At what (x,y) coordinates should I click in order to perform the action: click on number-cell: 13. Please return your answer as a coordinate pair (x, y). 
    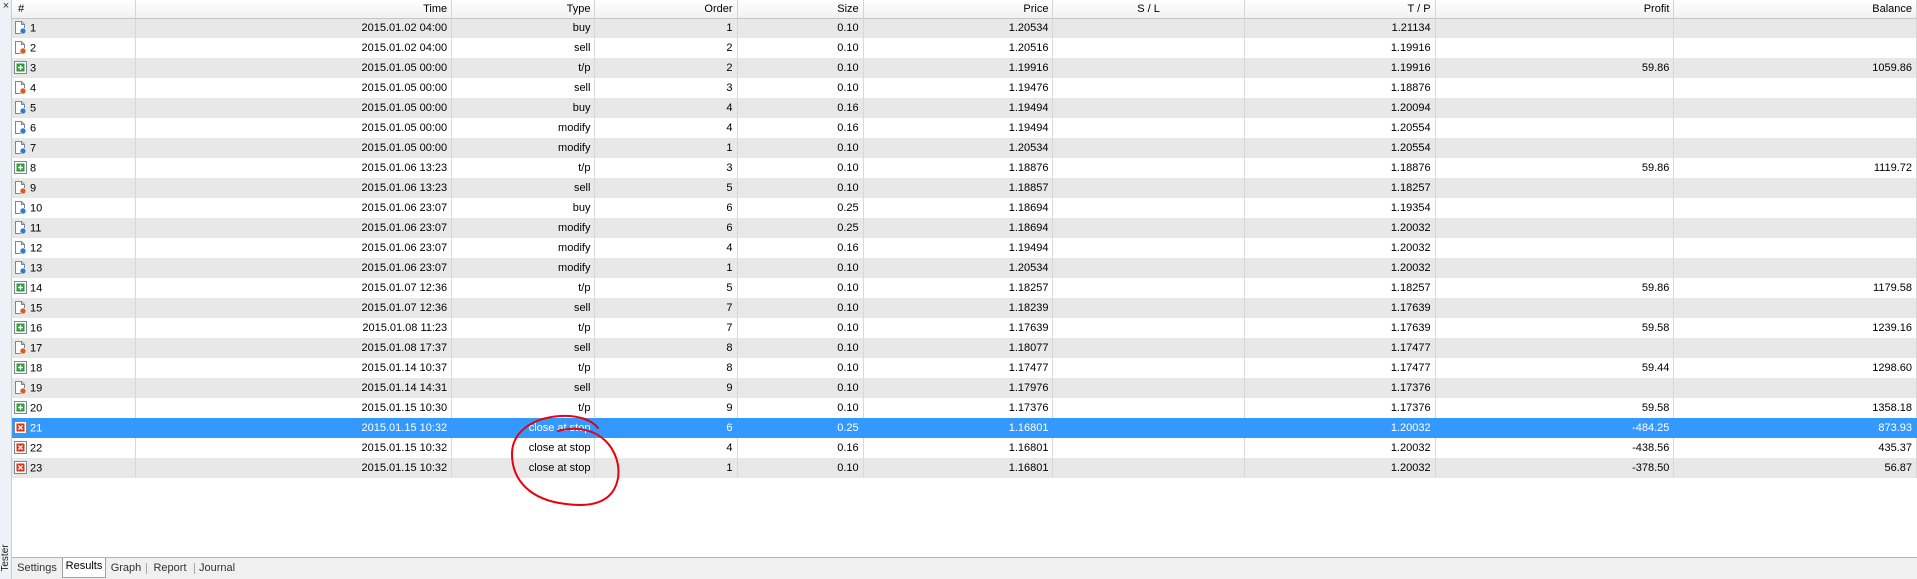
    Looking at the image, I should click on (74, 268).